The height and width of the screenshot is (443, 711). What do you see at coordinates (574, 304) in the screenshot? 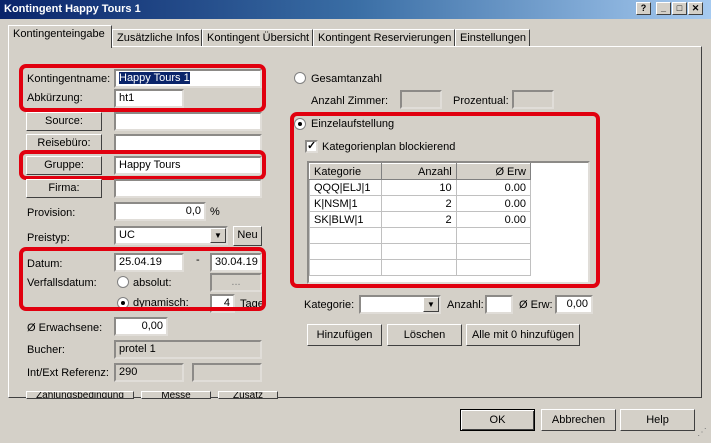
I see `erw-field: 0,00` at bounding box center [574, 304].